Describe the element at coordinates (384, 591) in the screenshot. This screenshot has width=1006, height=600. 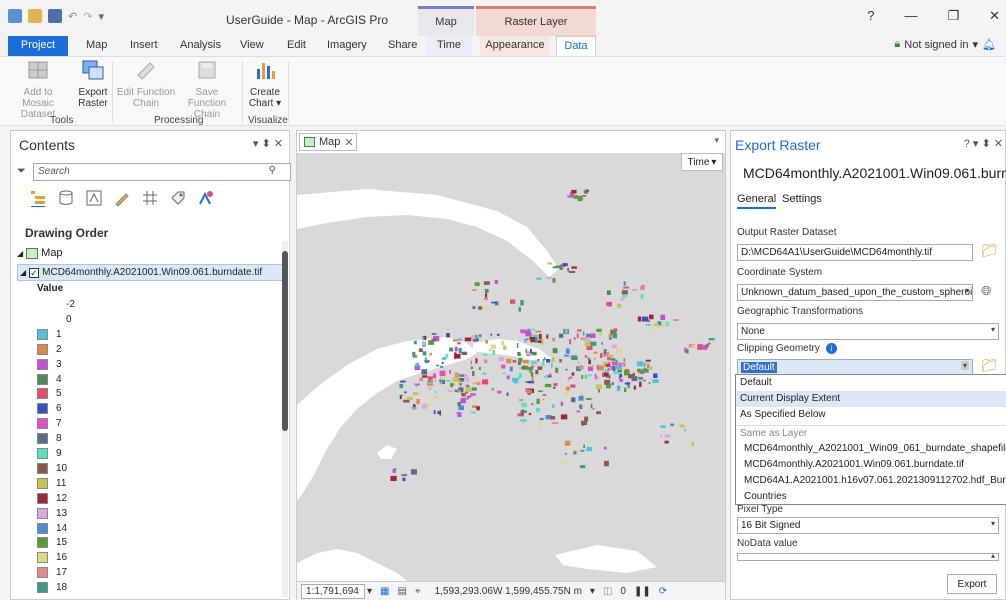
I see `grid-icon: ▦` at that location.